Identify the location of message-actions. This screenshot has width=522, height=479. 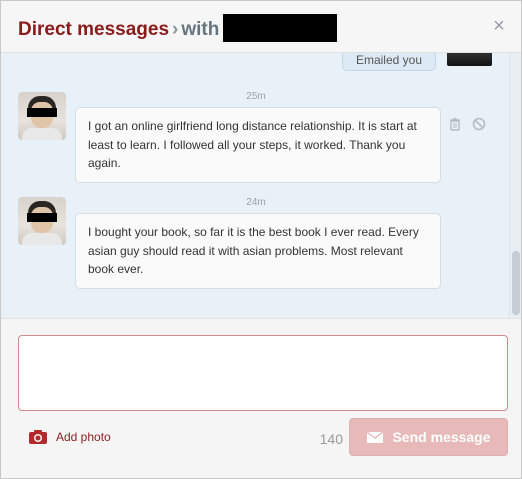
(467, 124).